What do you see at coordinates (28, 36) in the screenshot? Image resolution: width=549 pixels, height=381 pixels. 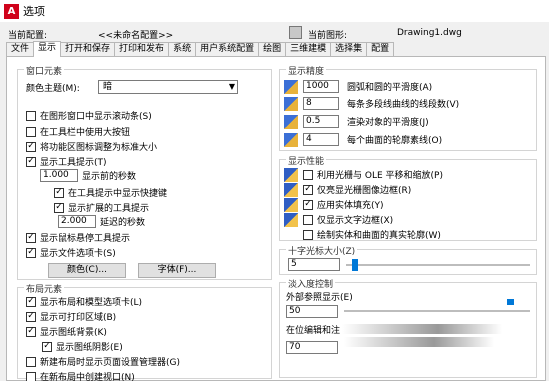 I see `current-config-label: 当前配置:` at bounding box center [28, 36].